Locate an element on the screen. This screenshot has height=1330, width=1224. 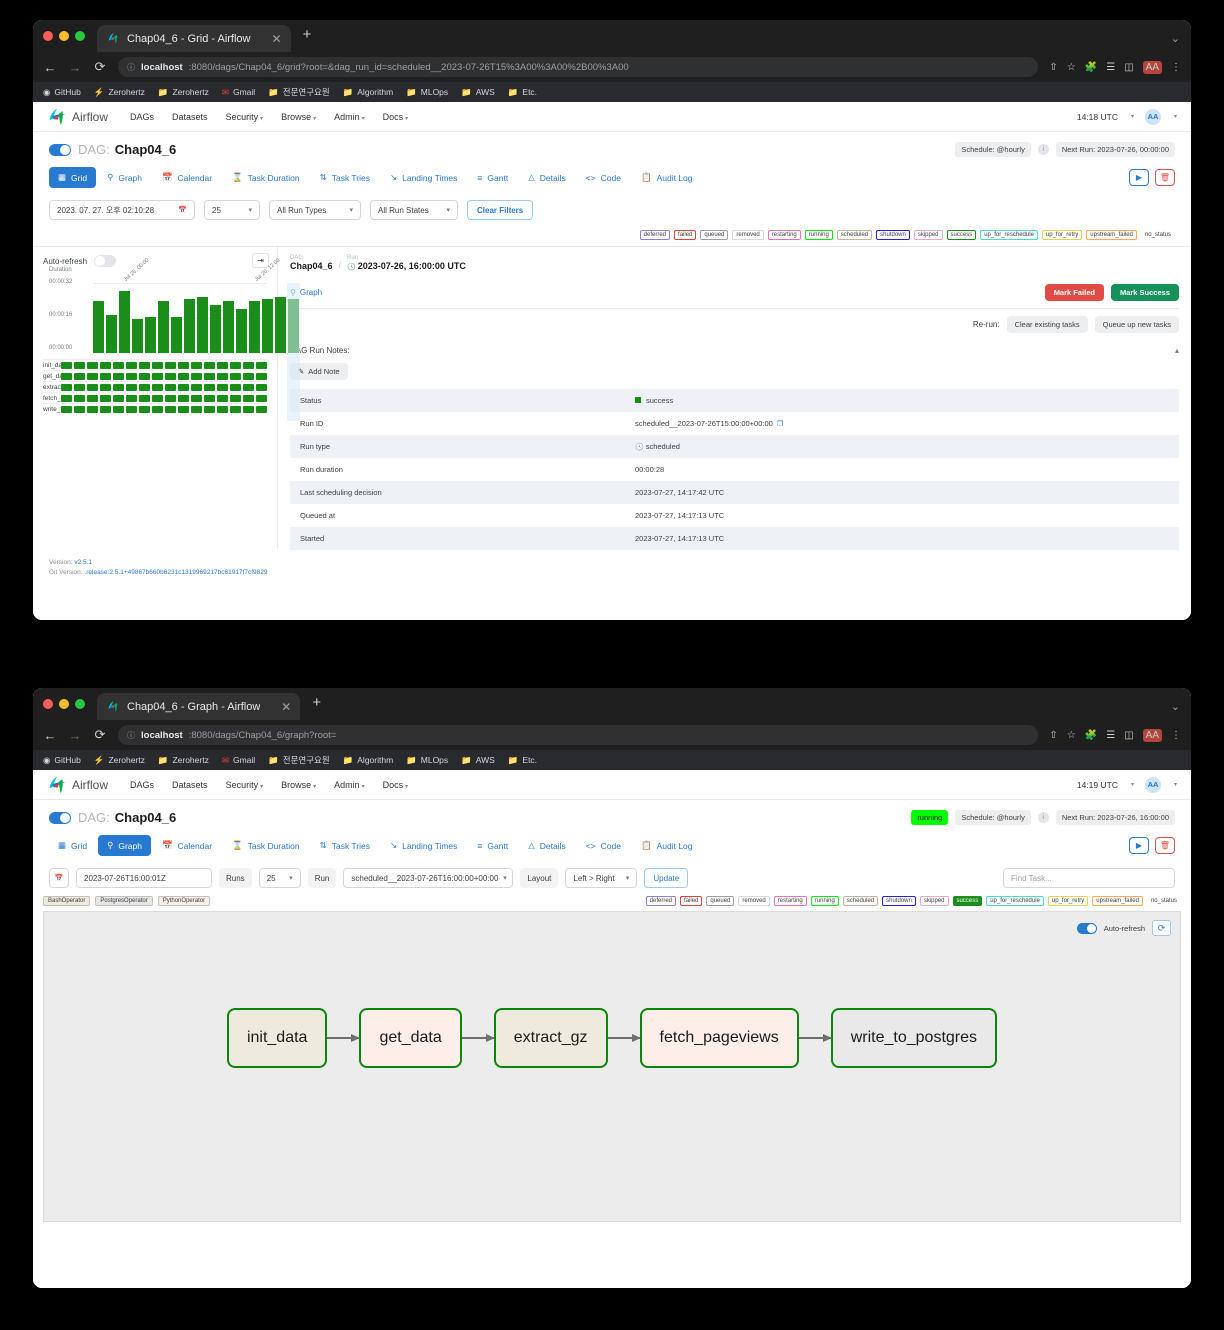
operator-badge-python: PythonOperator is located at coordinates (184, 901).